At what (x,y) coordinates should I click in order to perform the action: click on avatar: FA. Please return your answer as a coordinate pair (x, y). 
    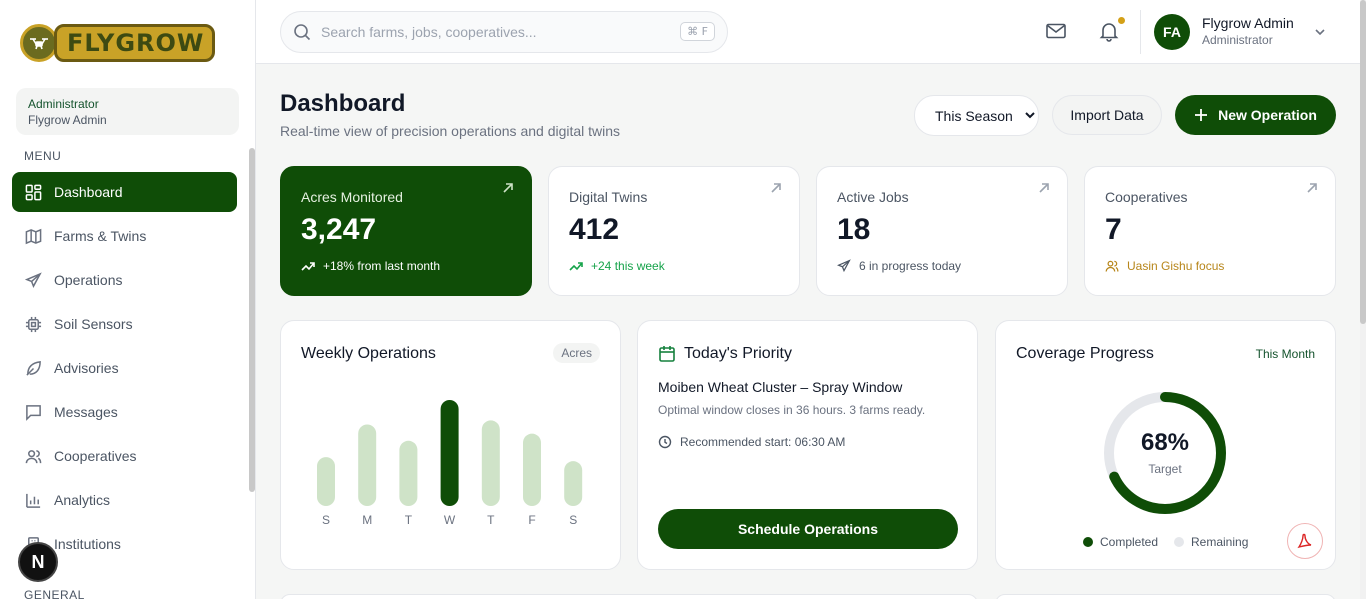
    Looking at the image, I should click on (1172, 32).